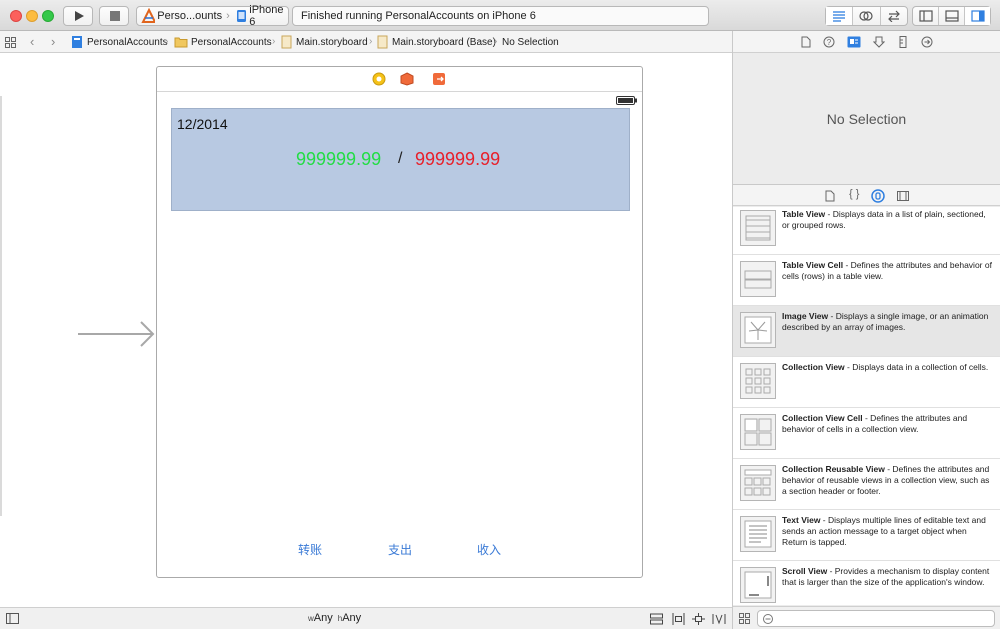 The image size is (1000, 629). What do you see at coordinates (32, 41) in the screenshot?
I see `back-arrow-icon: ‹` at bounding box center [32, 41].